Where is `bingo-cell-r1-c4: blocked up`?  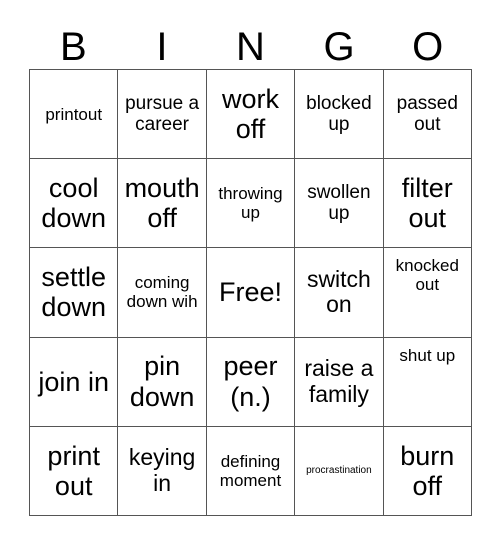 bingo-cell-r1-c4: blocked up is located at coordinates (339, 115).